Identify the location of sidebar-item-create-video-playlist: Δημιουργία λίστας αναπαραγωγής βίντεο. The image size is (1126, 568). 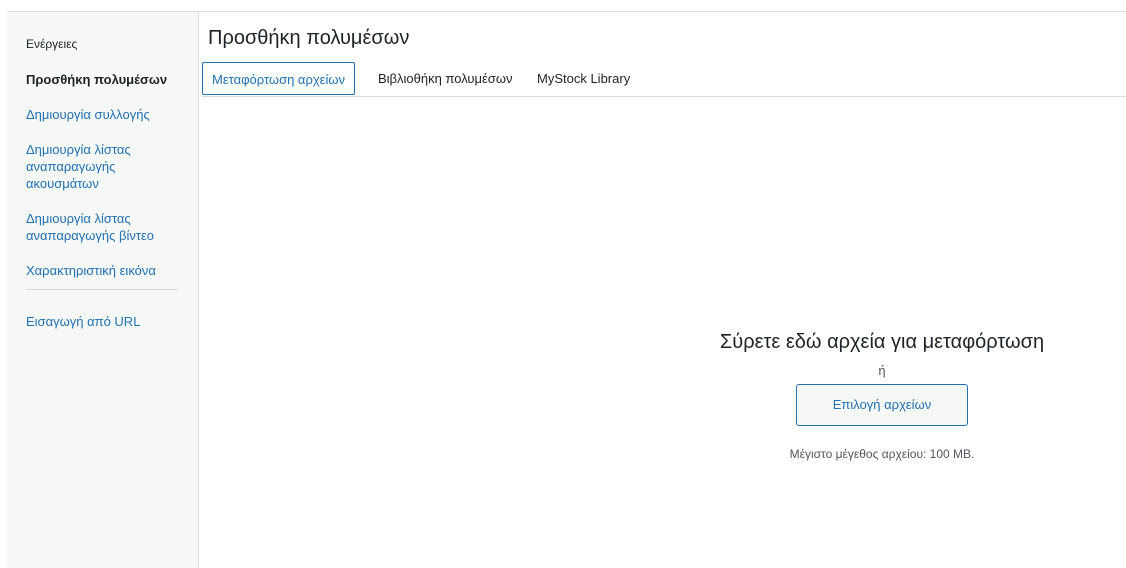
(106, 227).